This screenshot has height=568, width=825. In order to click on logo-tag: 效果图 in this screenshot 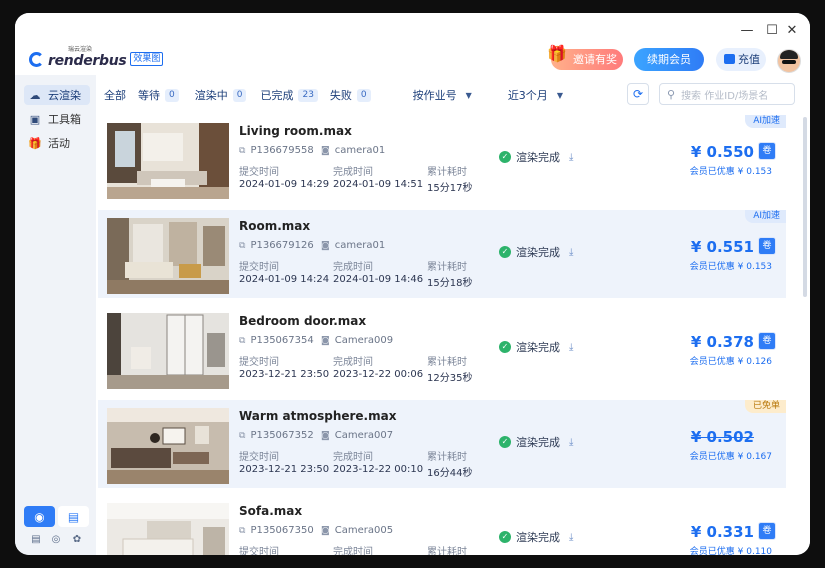, I will do `click(147, 59)`.